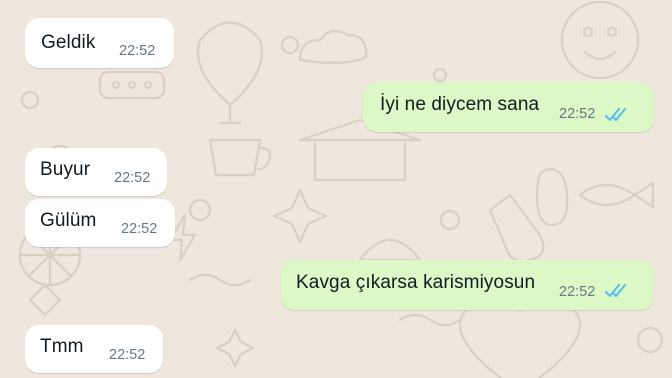  I want to click on incoming-message-bubble: Geldik 22:52, so click(99, 43).